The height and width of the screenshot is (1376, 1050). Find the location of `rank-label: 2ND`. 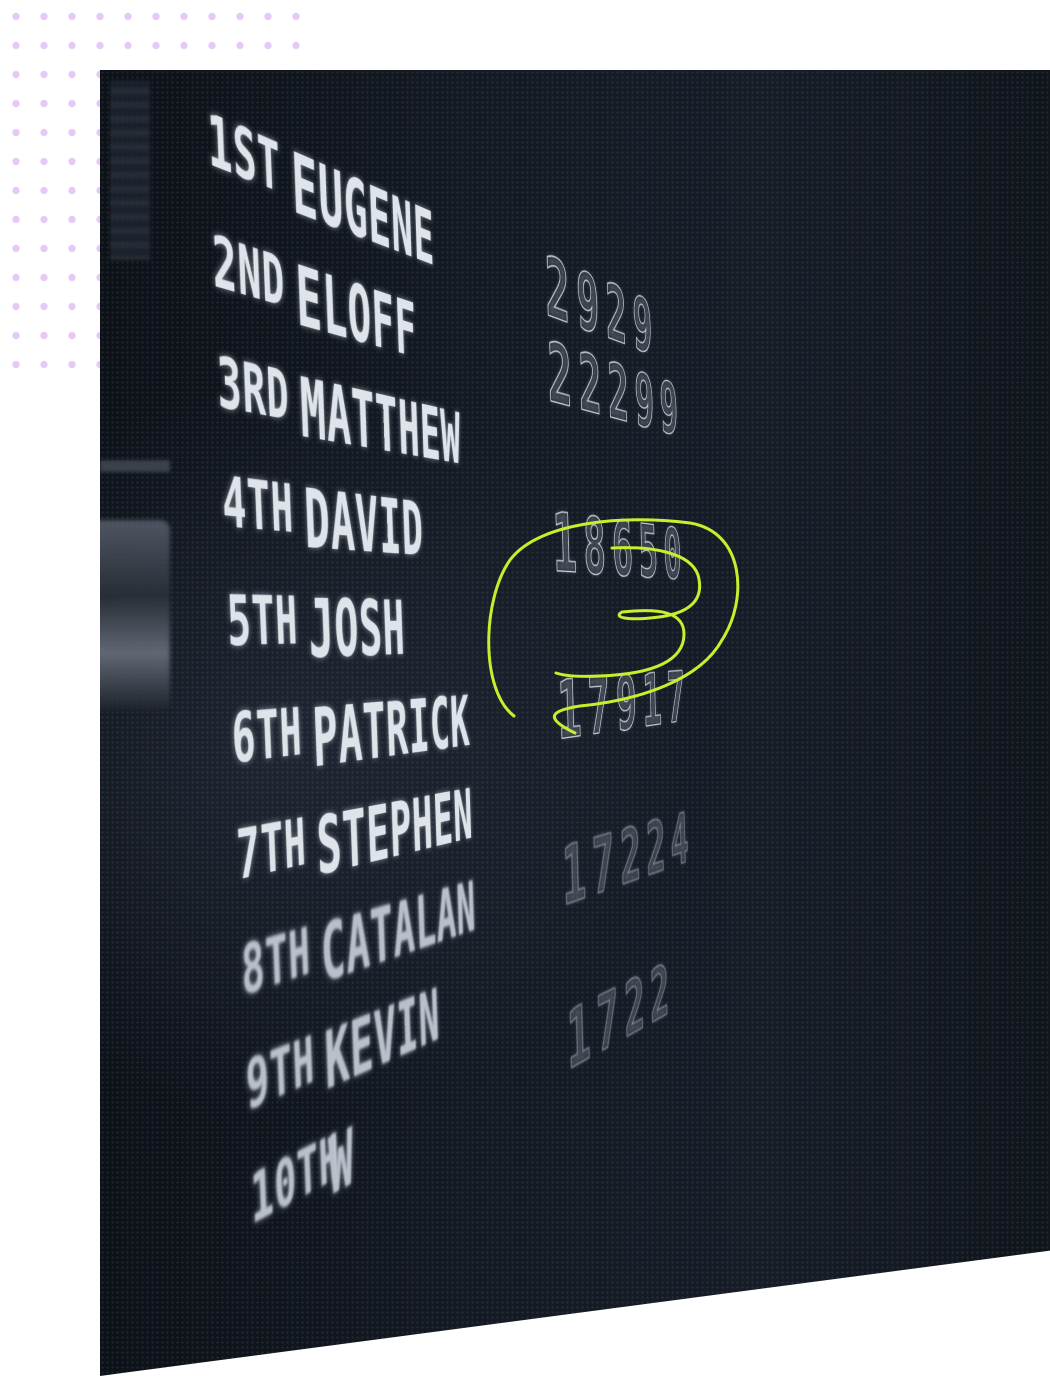

rank-label: 2ND is located at coordinates (248, 272).